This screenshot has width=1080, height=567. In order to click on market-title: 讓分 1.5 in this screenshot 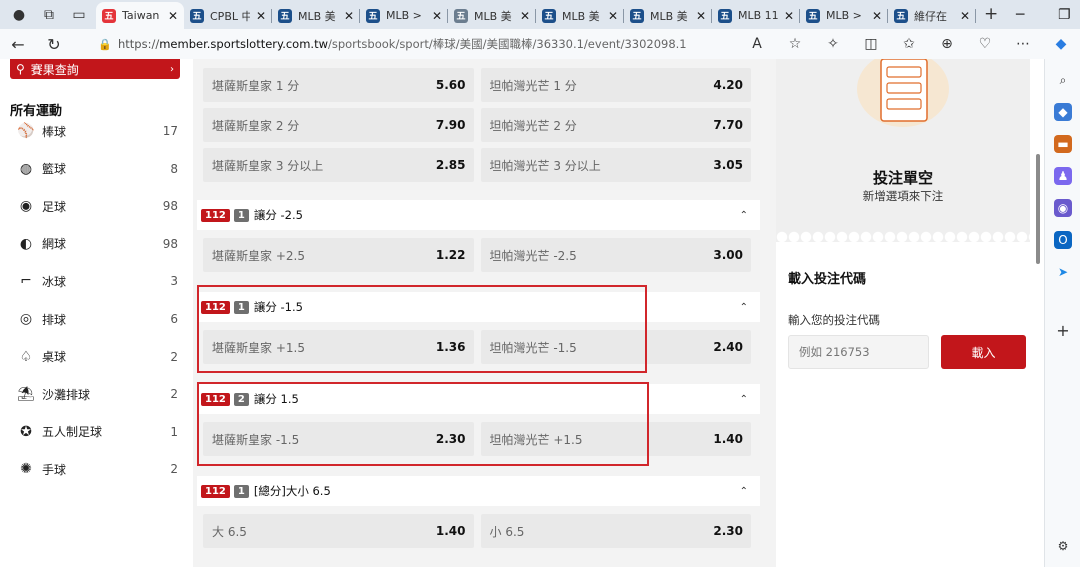, I will do `click(276, 399)`.